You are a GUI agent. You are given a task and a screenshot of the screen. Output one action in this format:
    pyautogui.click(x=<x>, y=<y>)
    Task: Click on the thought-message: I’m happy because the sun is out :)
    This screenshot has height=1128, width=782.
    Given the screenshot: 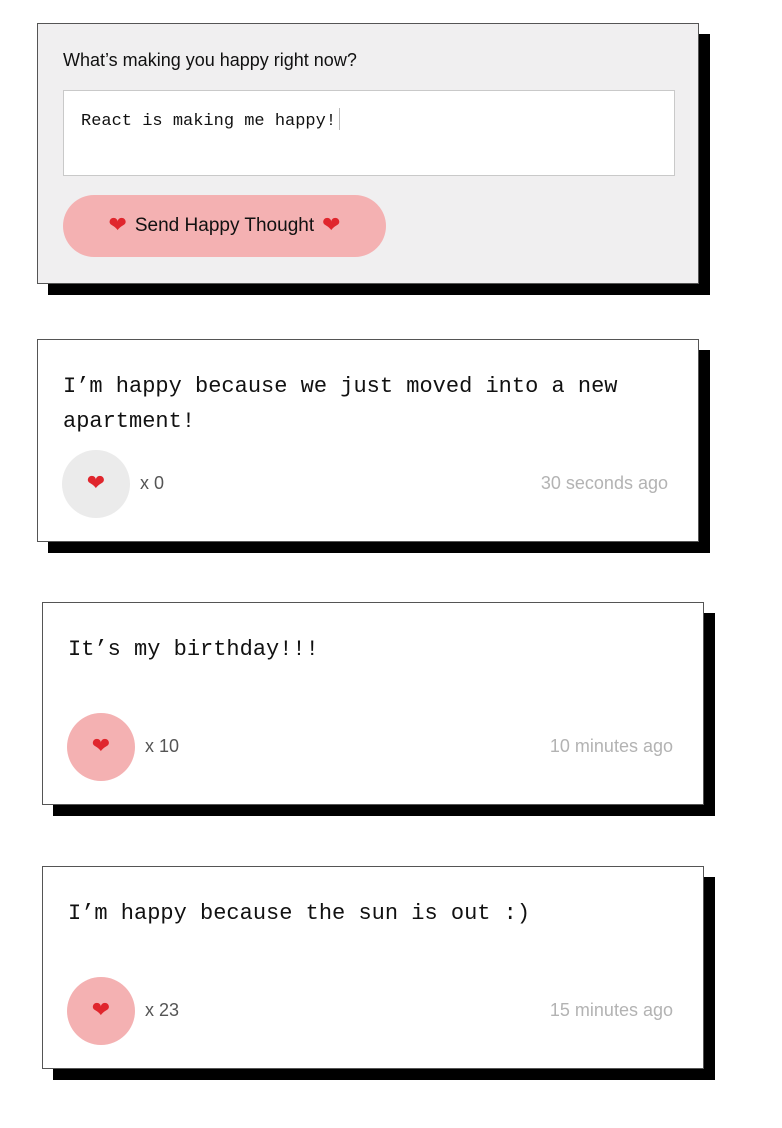 What is the action you would take?
    pyautogui.click(x=299, y=913)
    